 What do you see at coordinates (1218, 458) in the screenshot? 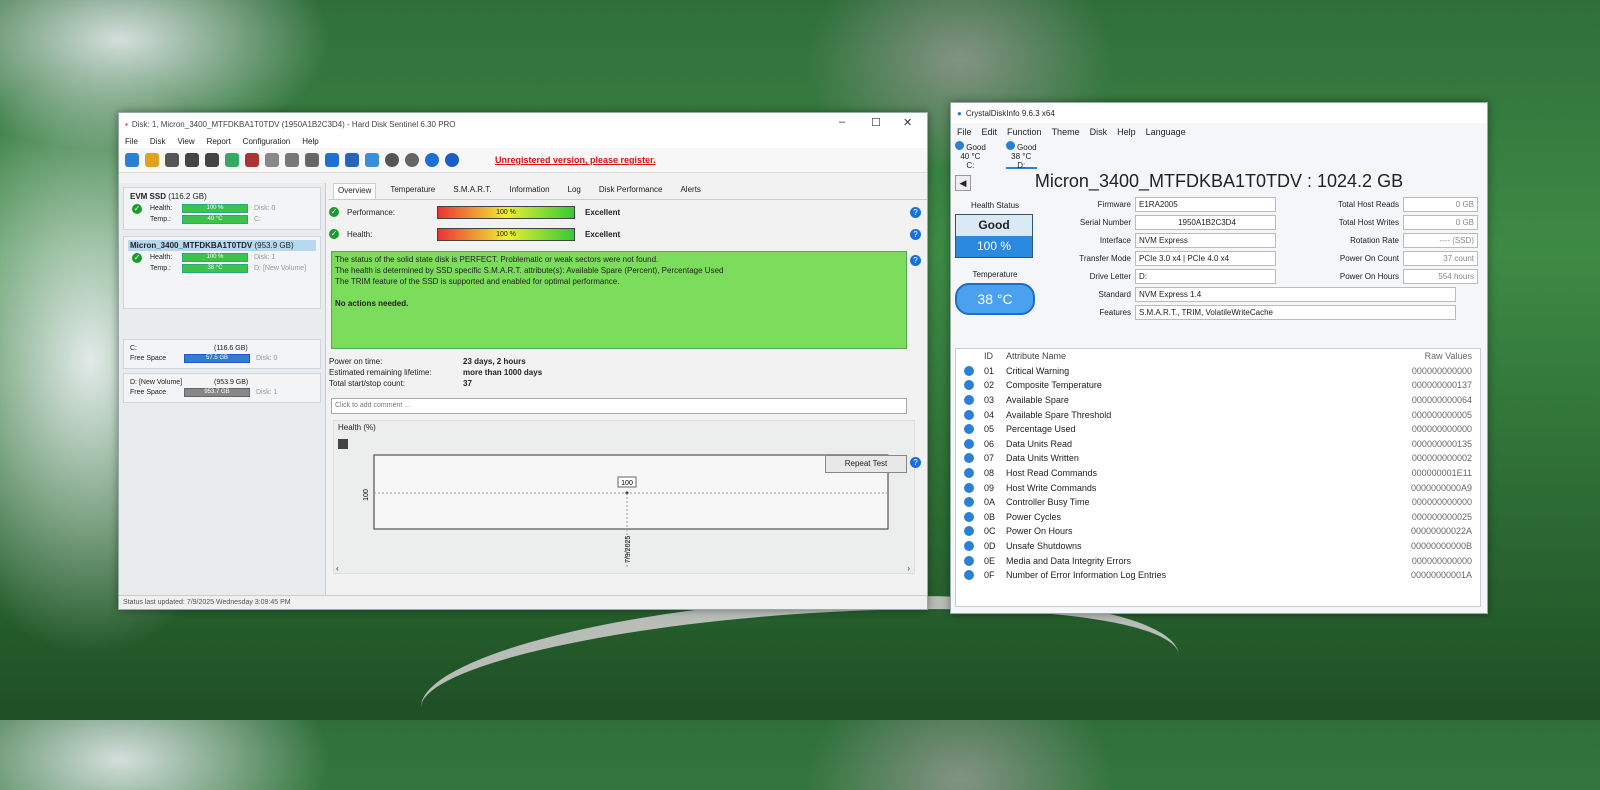
I see `table-row: 07 Data Units Written 000000000002` at bounding box center [1218, 458].